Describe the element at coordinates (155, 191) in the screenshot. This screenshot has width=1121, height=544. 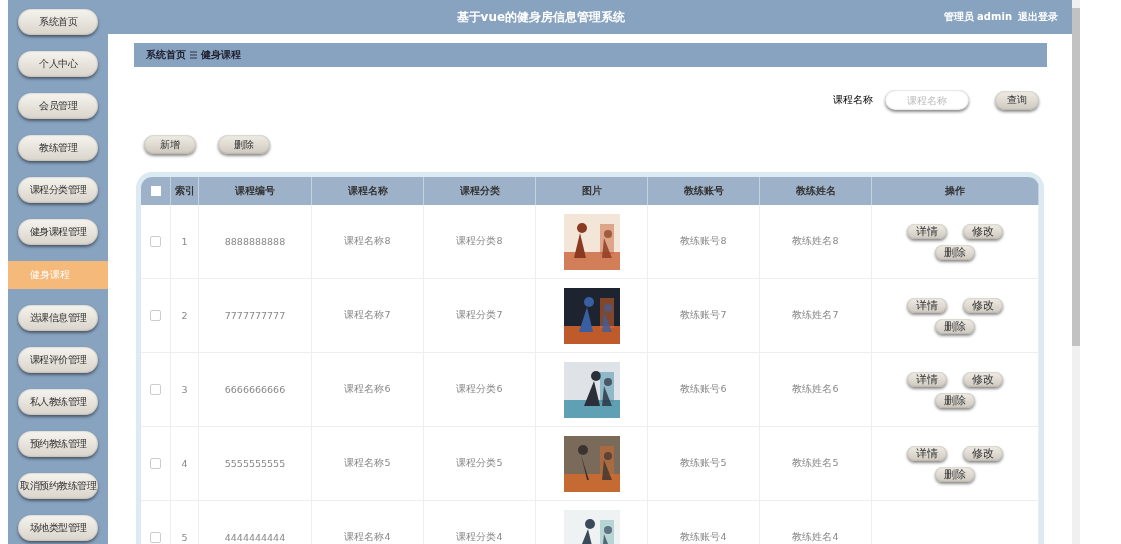
I see `select-all-checkbox` at that location.